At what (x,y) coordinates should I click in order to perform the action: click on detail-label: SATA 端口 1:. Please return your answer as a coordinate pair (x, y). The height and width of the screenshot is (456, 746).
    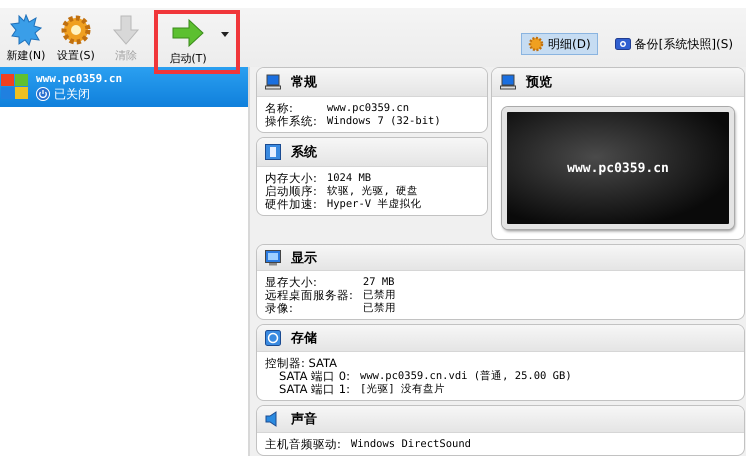
    Looking at the image, I should click on (314, 389).